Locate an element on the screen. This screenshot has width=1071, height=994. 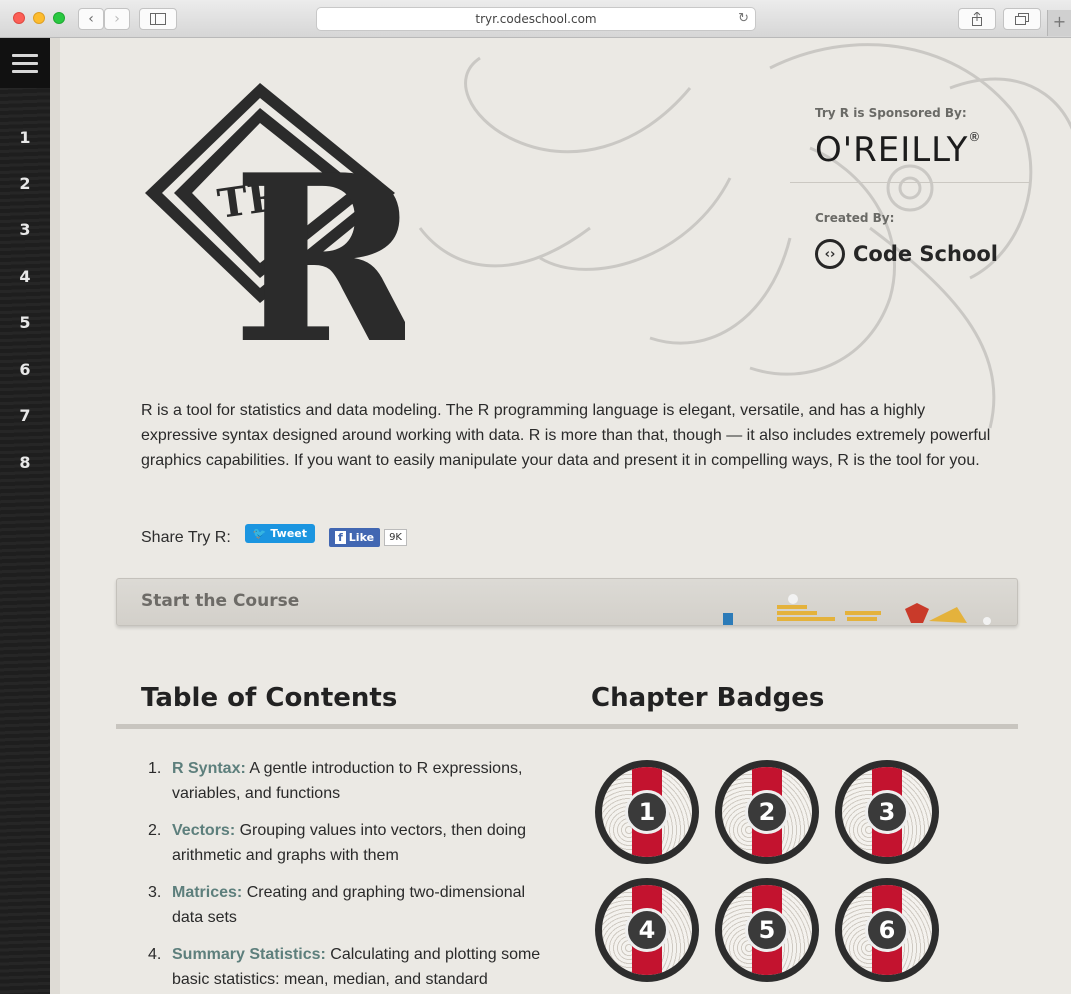
section-divider is located at coordinates (567, 726).